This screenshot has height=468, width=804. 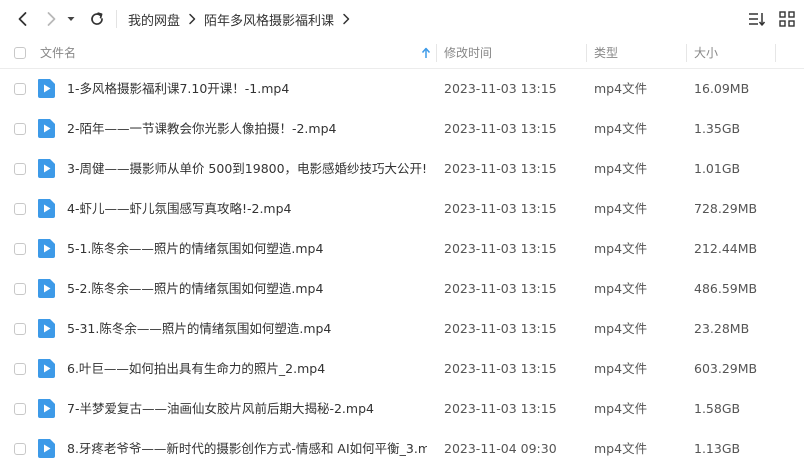 I want to click on file-size: 1.13GB, so click(x=717, y=448).